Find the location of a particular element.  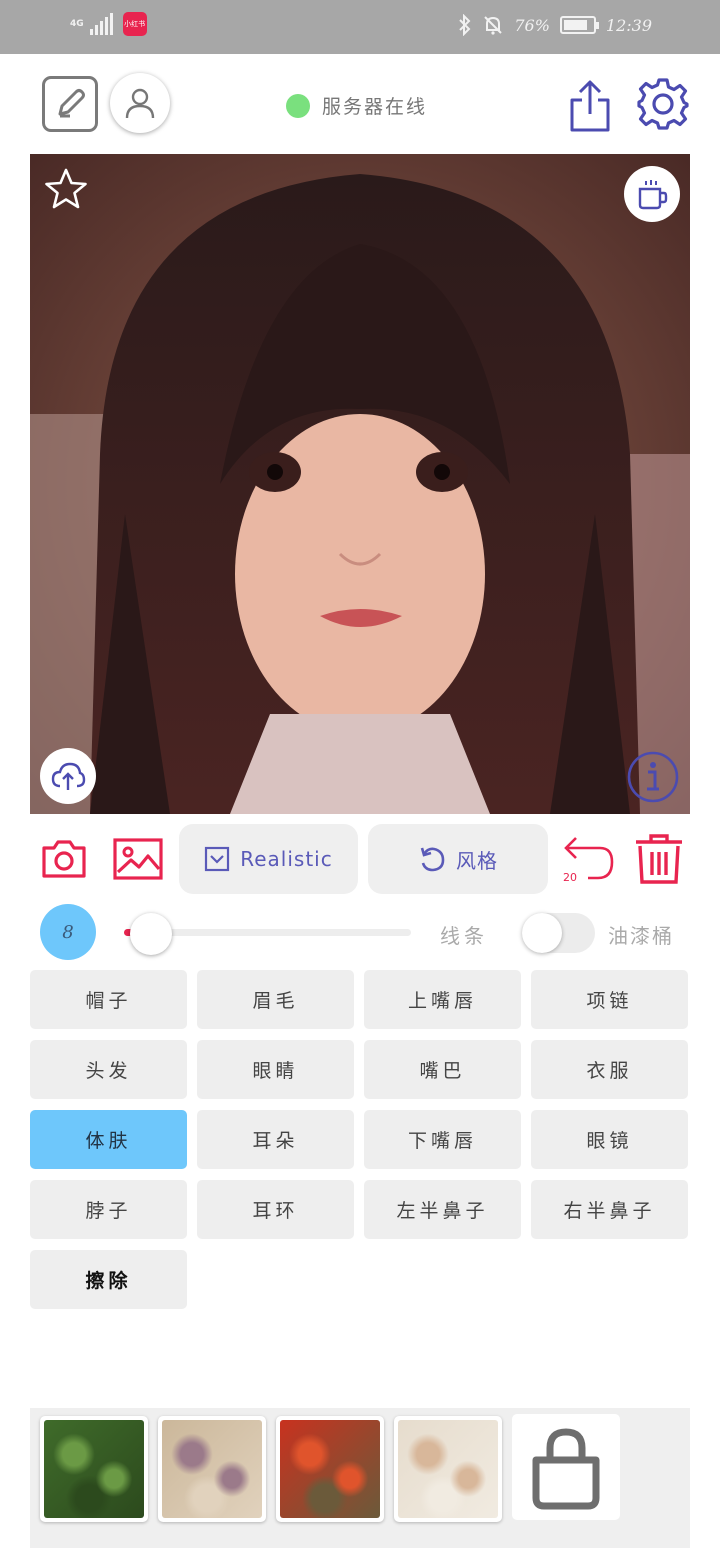

camera-icon is located at coordinates (64, 859).